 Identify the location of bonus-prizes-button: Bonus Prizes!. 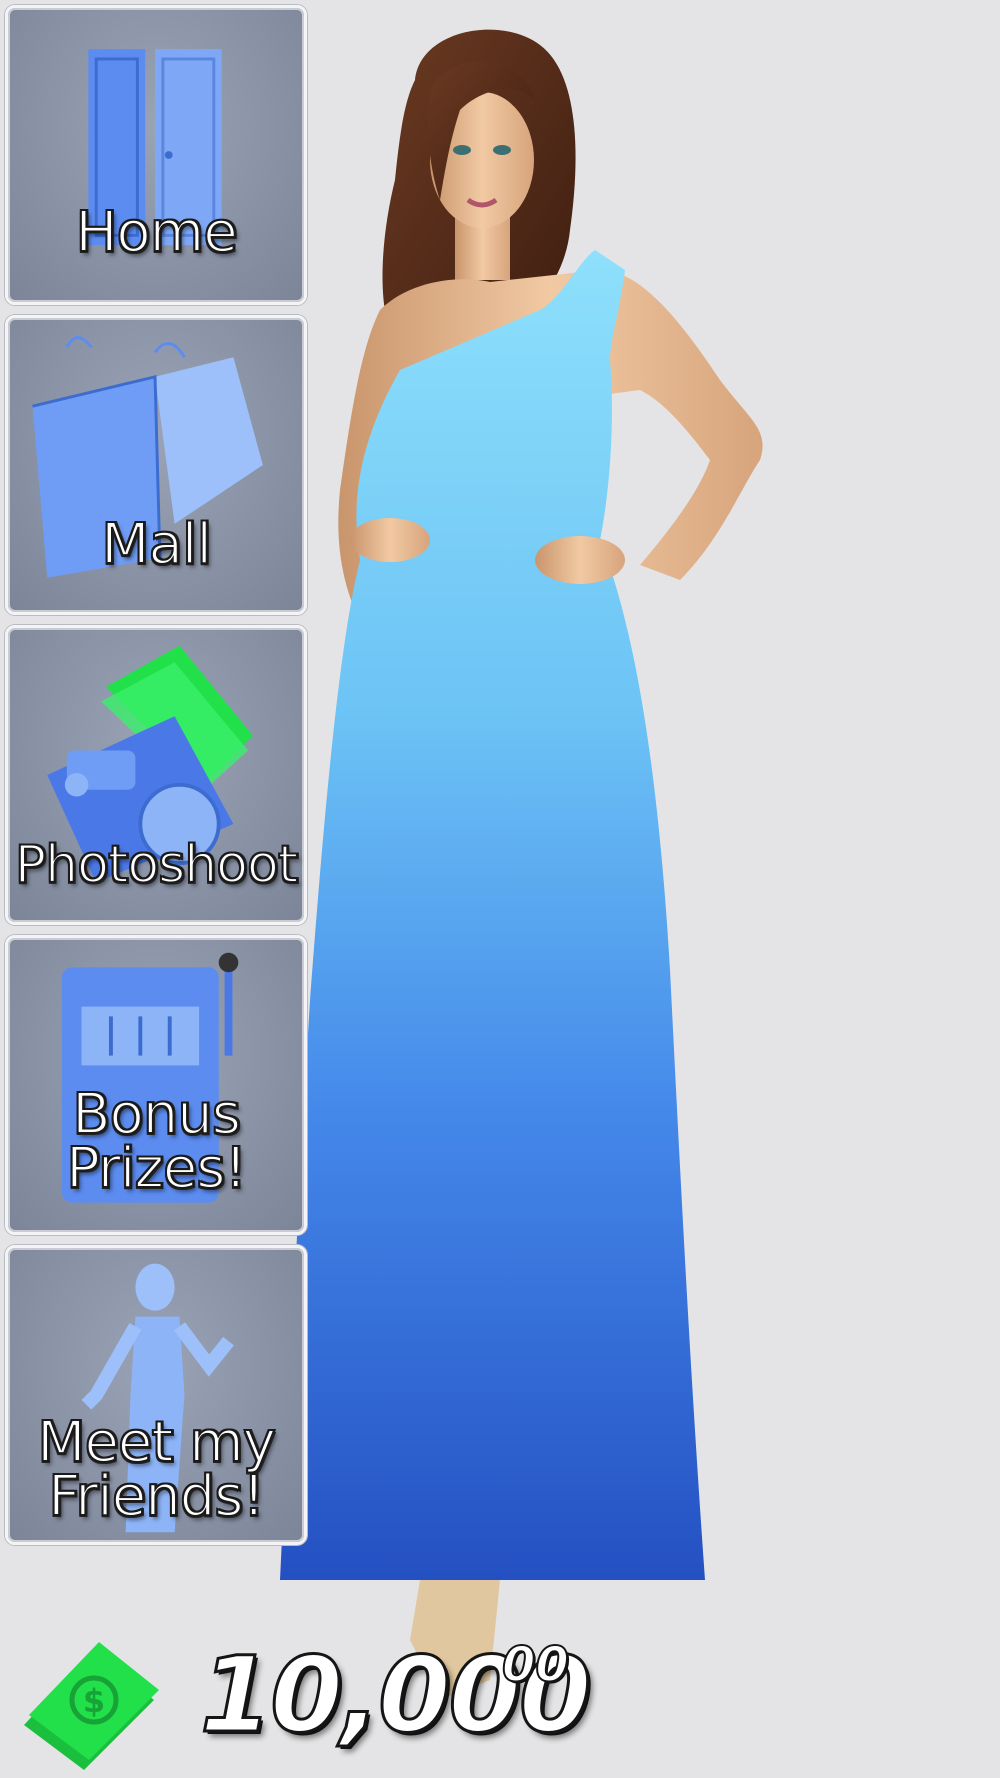
(156, 1085).